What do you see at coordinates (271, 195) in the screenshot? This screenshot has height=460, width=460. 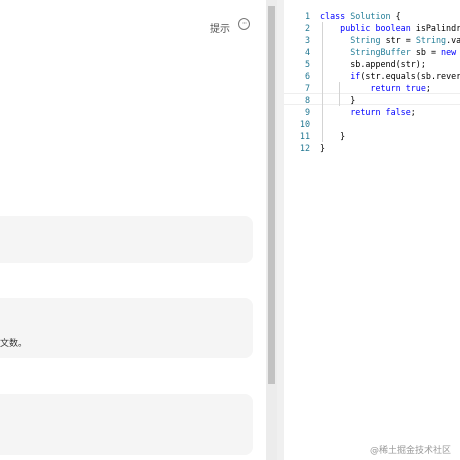 I see `scrollbar-thumb` at bounding box center [271, 195].